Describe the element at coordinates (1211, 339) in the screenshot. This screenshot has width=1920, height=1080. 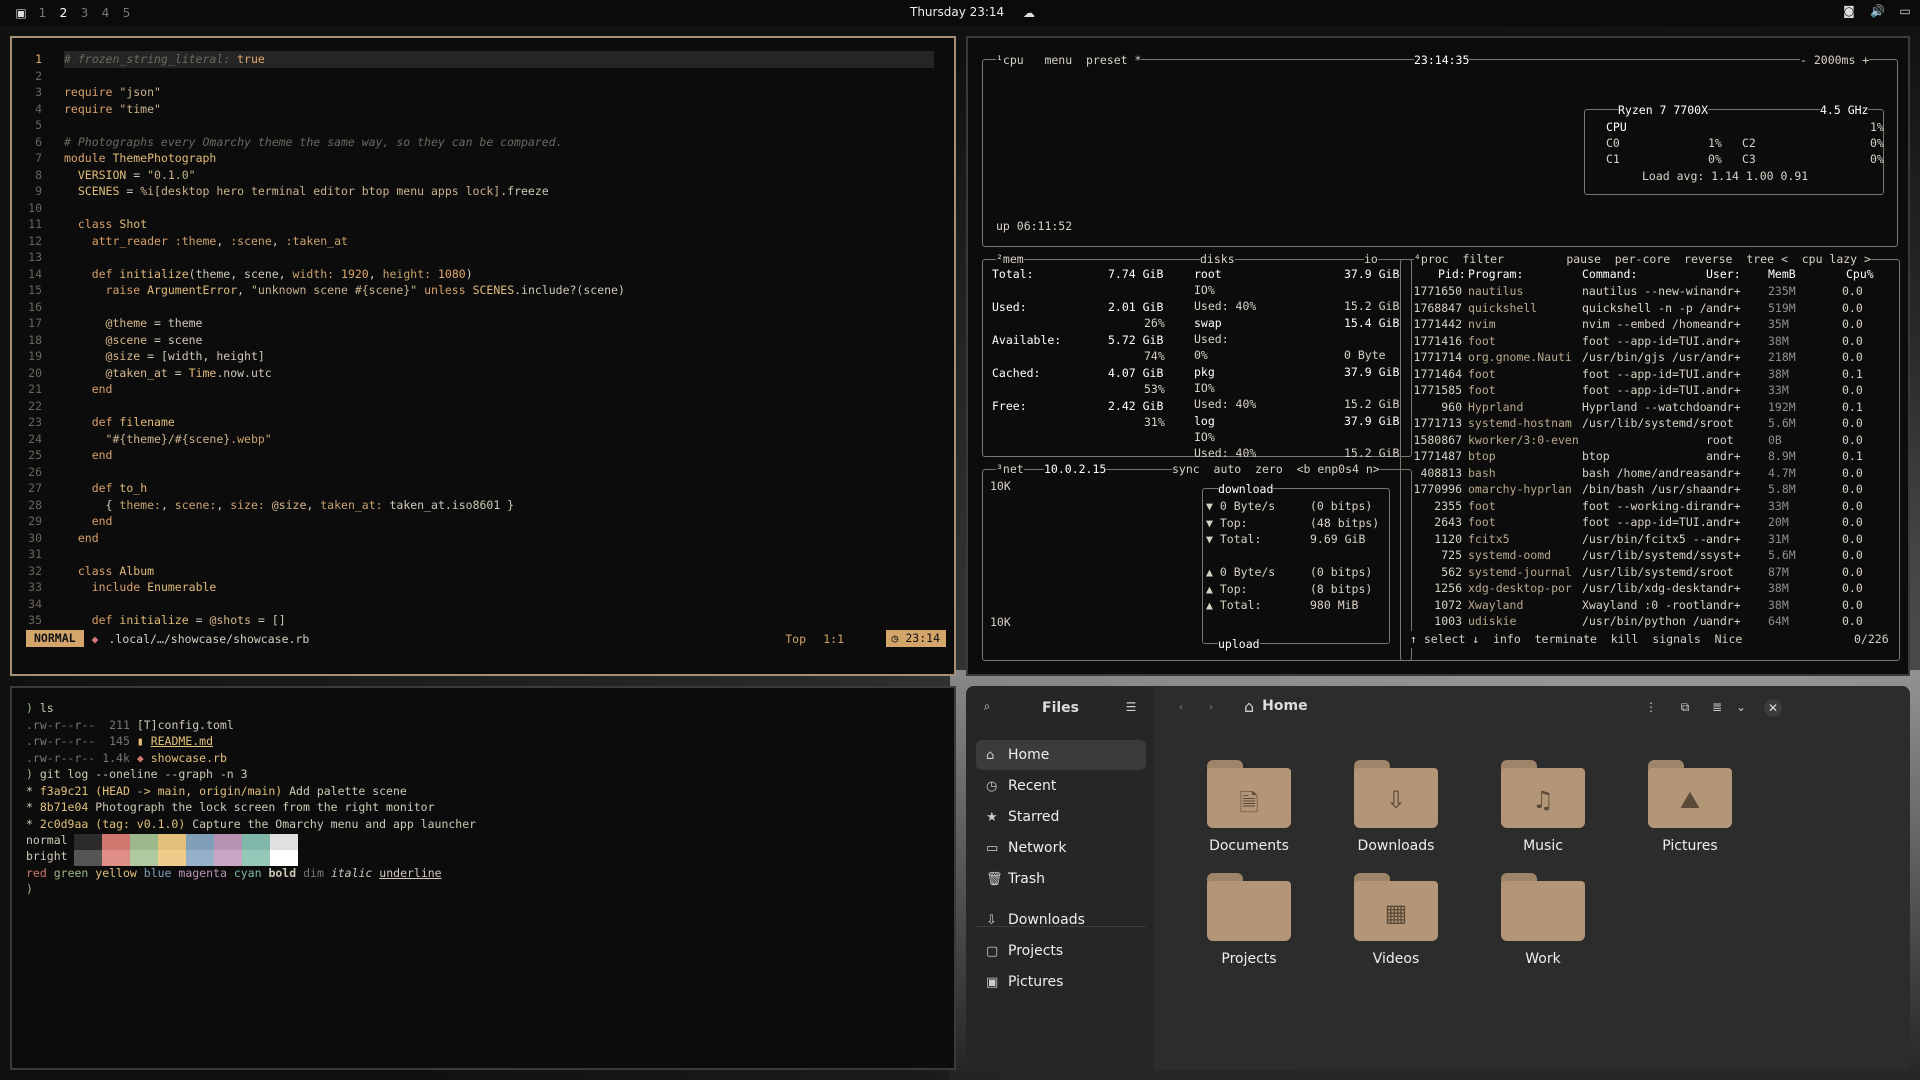
I see `disk-io: Used:` at that location.